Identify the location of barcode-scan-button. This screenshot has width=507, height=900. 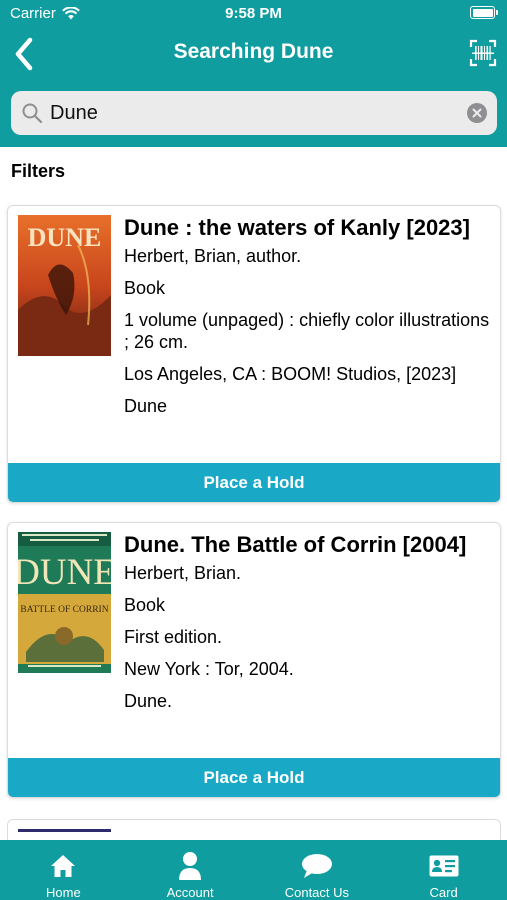
(483, 53).